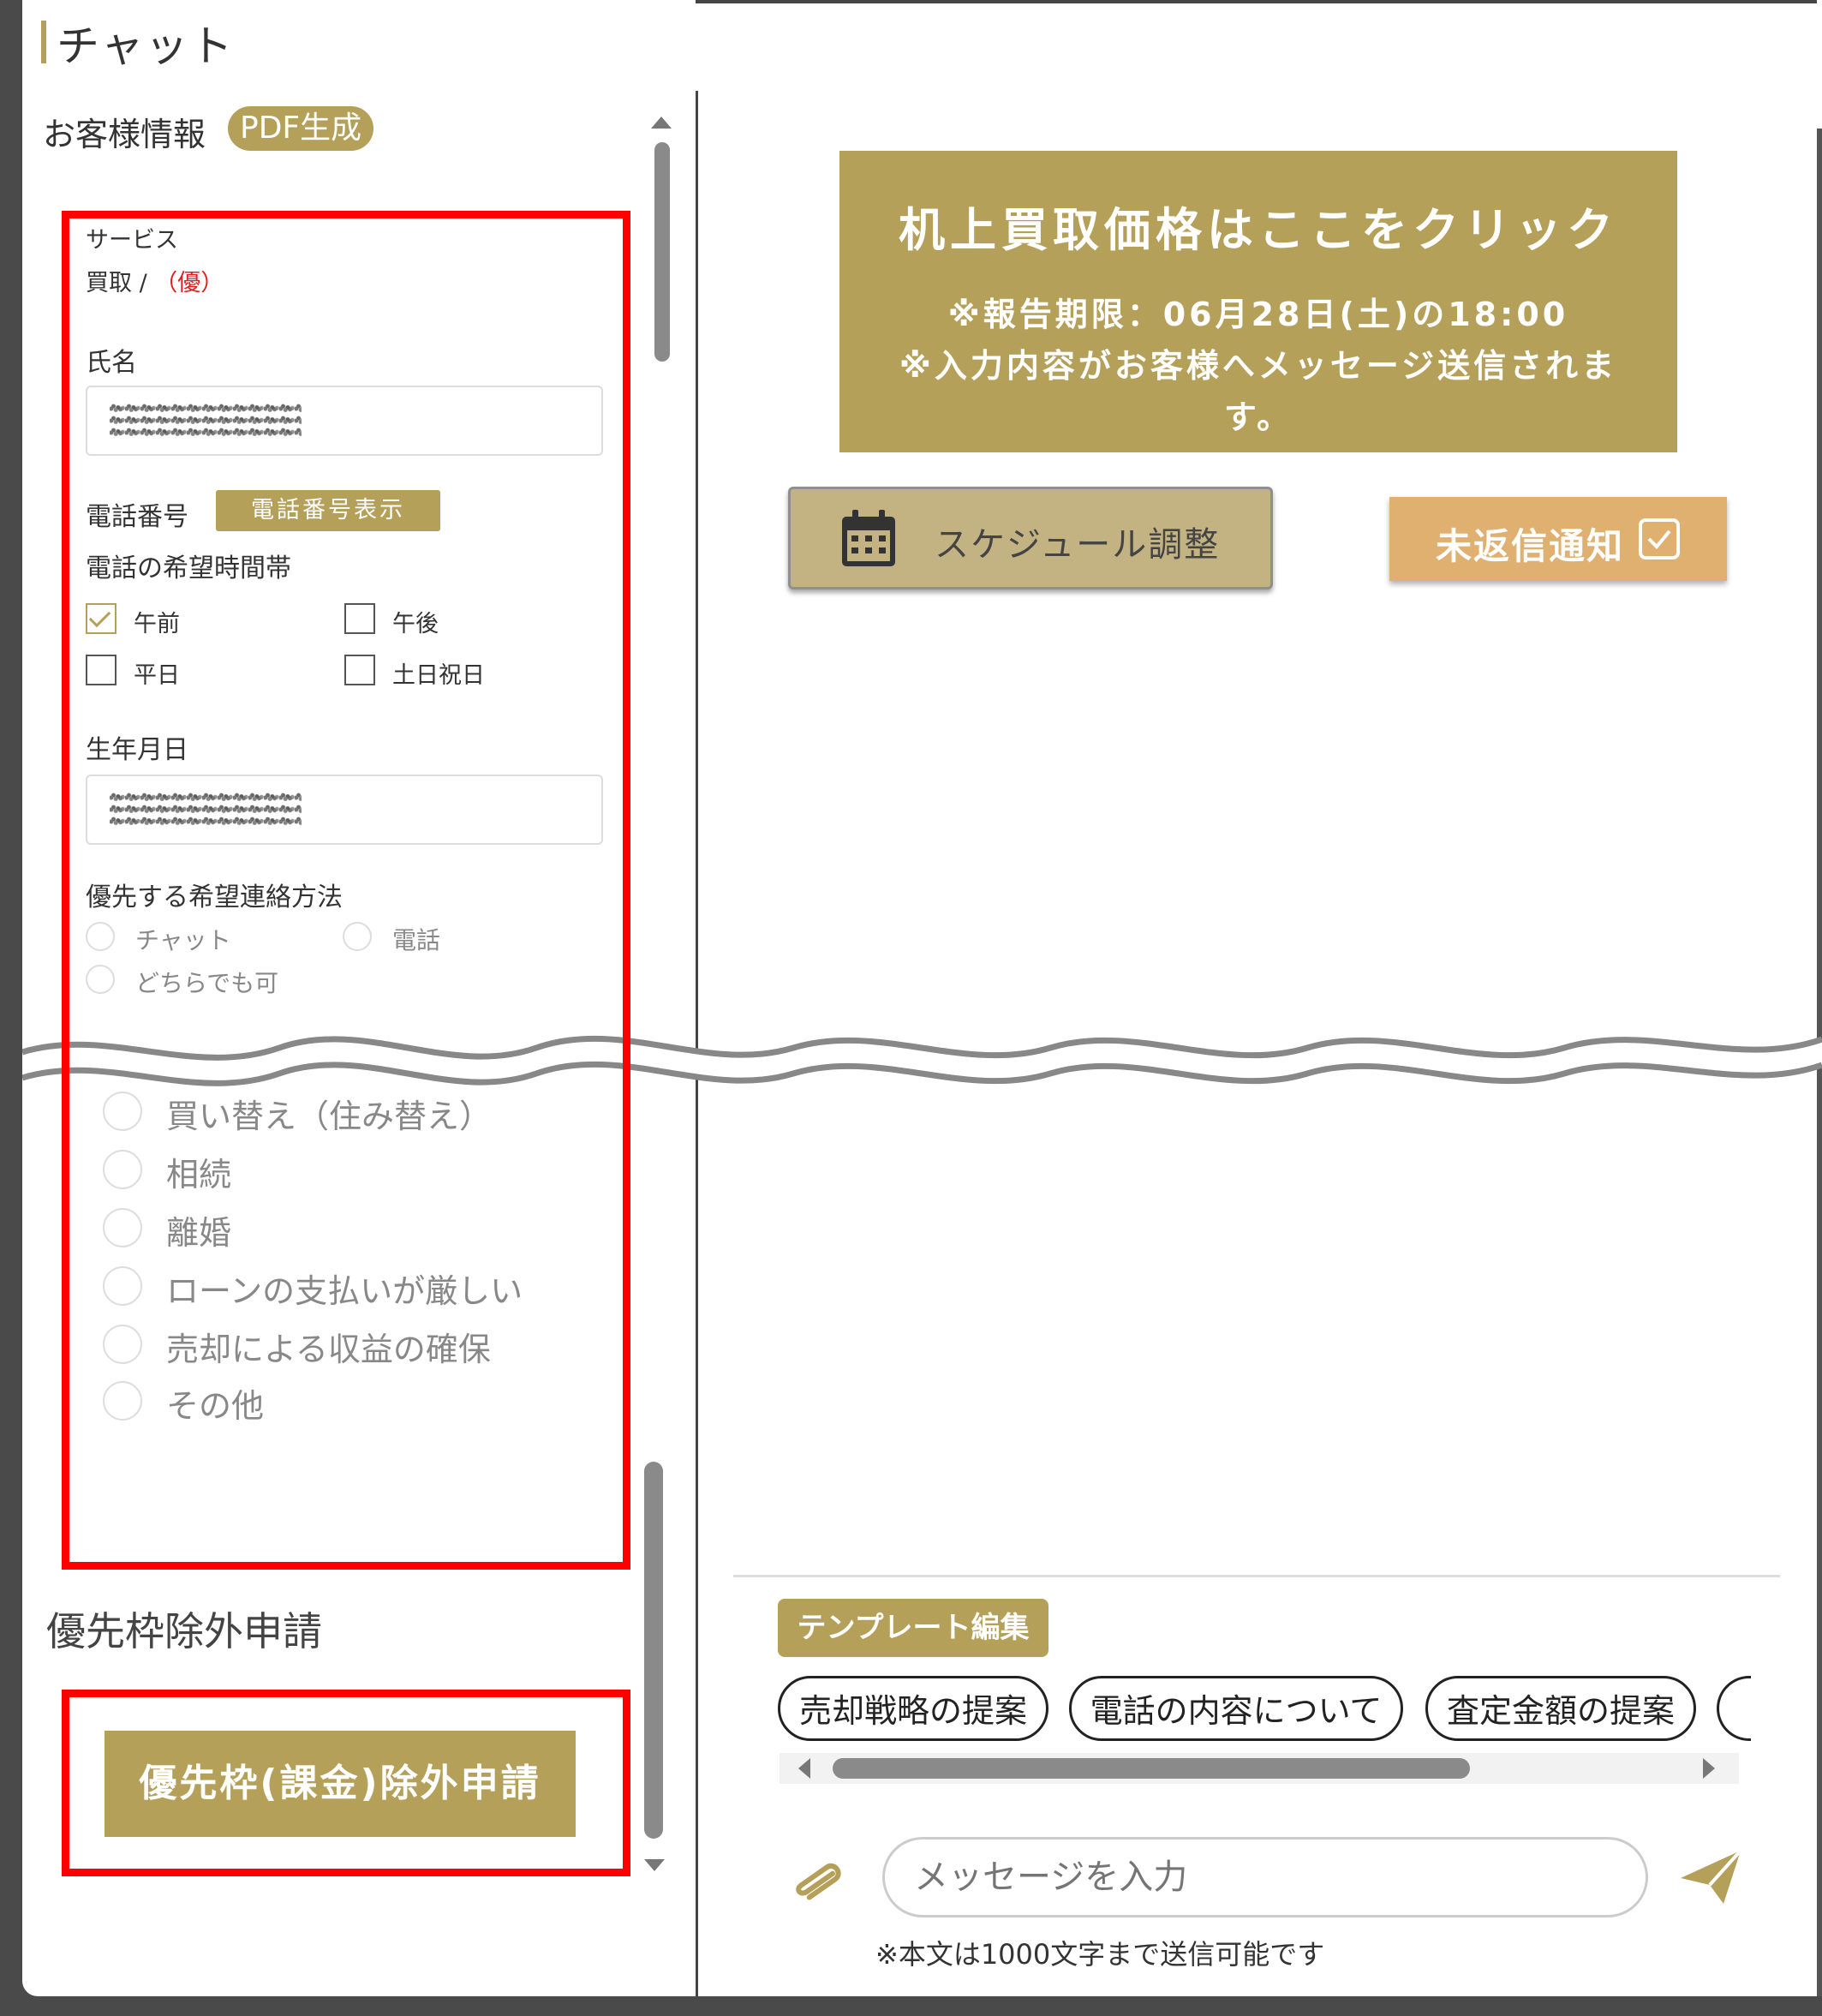 The width and height of the screenshot is (1822, 2016). I want to click on highlight-box-priority, so click(346, 1783).